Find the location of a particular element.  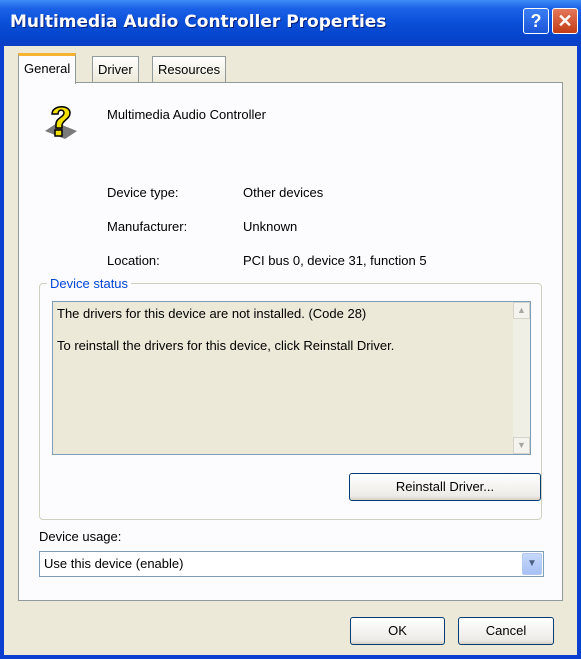

tab-resources: Resources is located at coordinates (189, 69).